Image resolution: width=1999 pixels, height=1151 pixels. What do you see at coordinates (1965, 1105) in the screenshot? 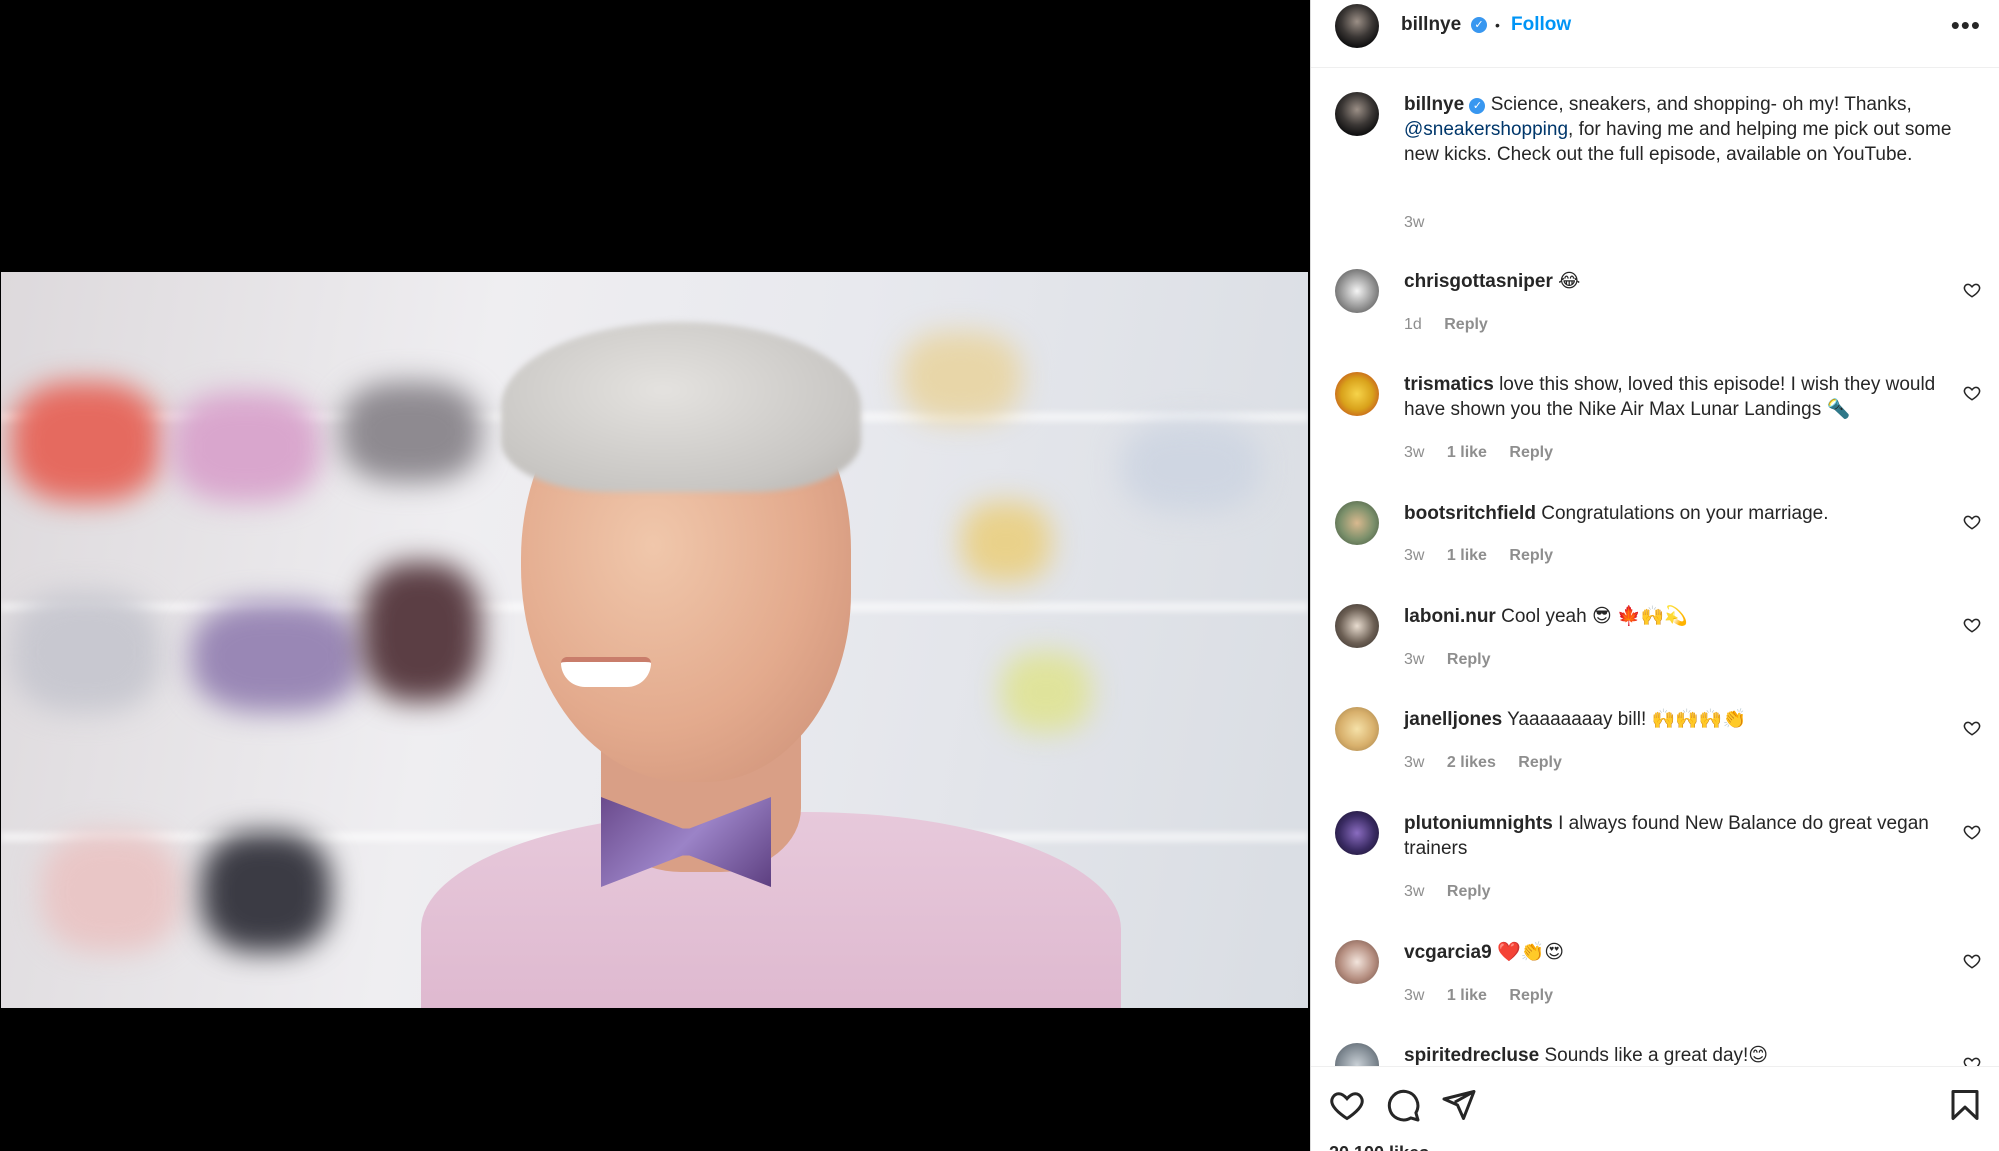
I see `bookmark-icon` at bounding box center [1965, 1105].